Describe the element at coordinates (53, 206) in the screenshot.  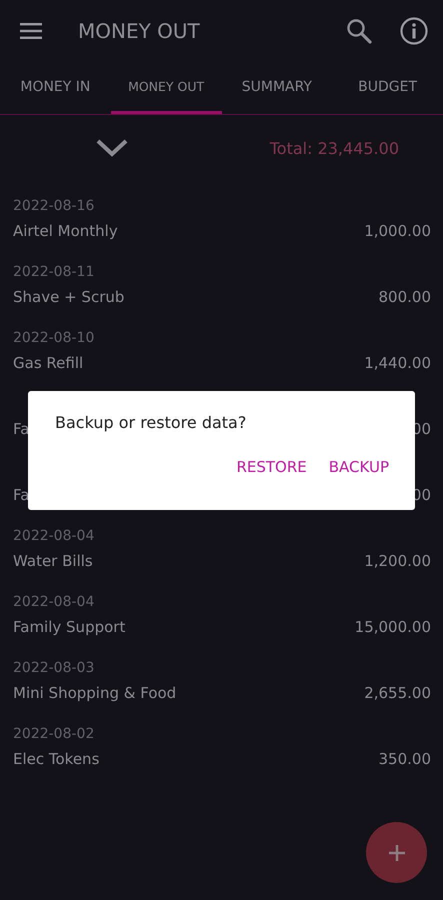
I see `entry-date: 2022-08-16` at that location.